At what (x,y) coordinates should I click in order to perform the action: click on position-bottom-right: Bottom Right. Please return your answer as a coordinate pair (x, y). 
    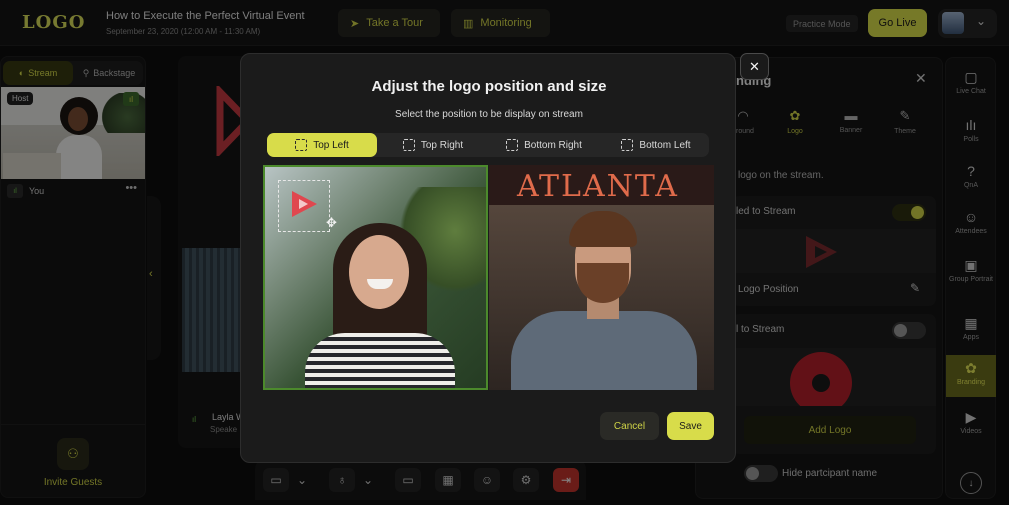
    Looking at the image, I should click on (544, 145).